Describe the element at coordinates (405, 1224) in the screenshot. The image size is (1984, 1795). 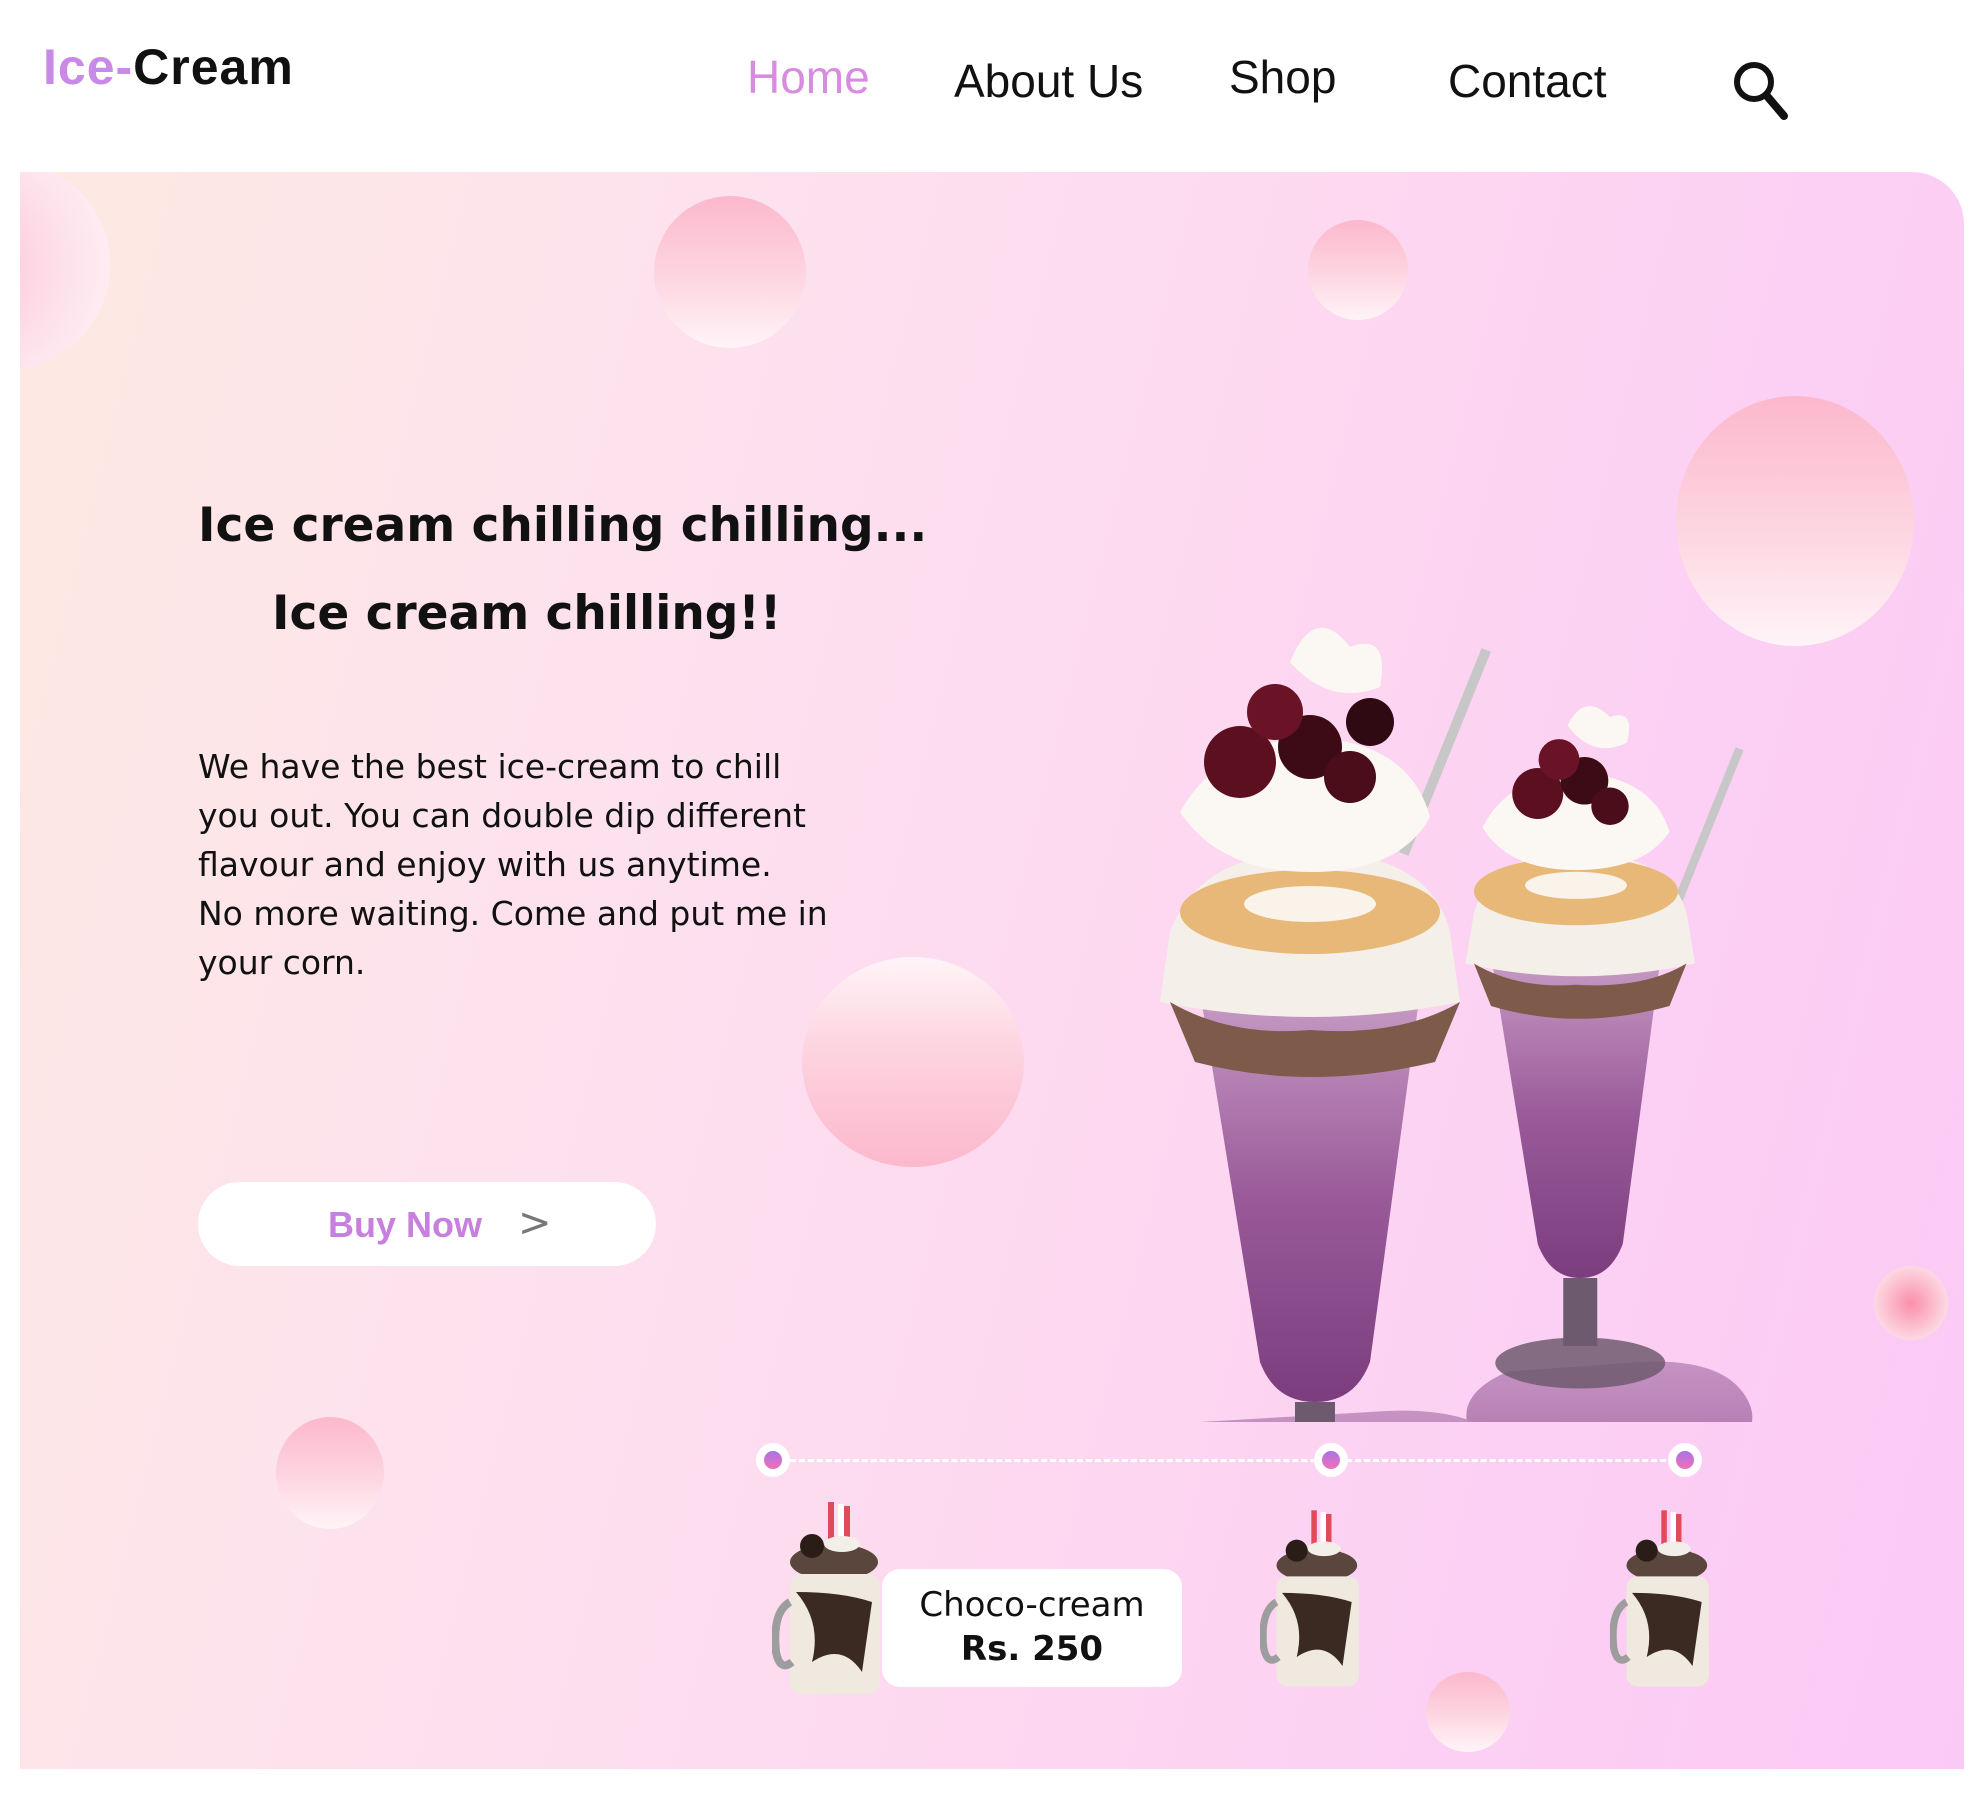
I see `buy-now-label: Buy Now` at that location.